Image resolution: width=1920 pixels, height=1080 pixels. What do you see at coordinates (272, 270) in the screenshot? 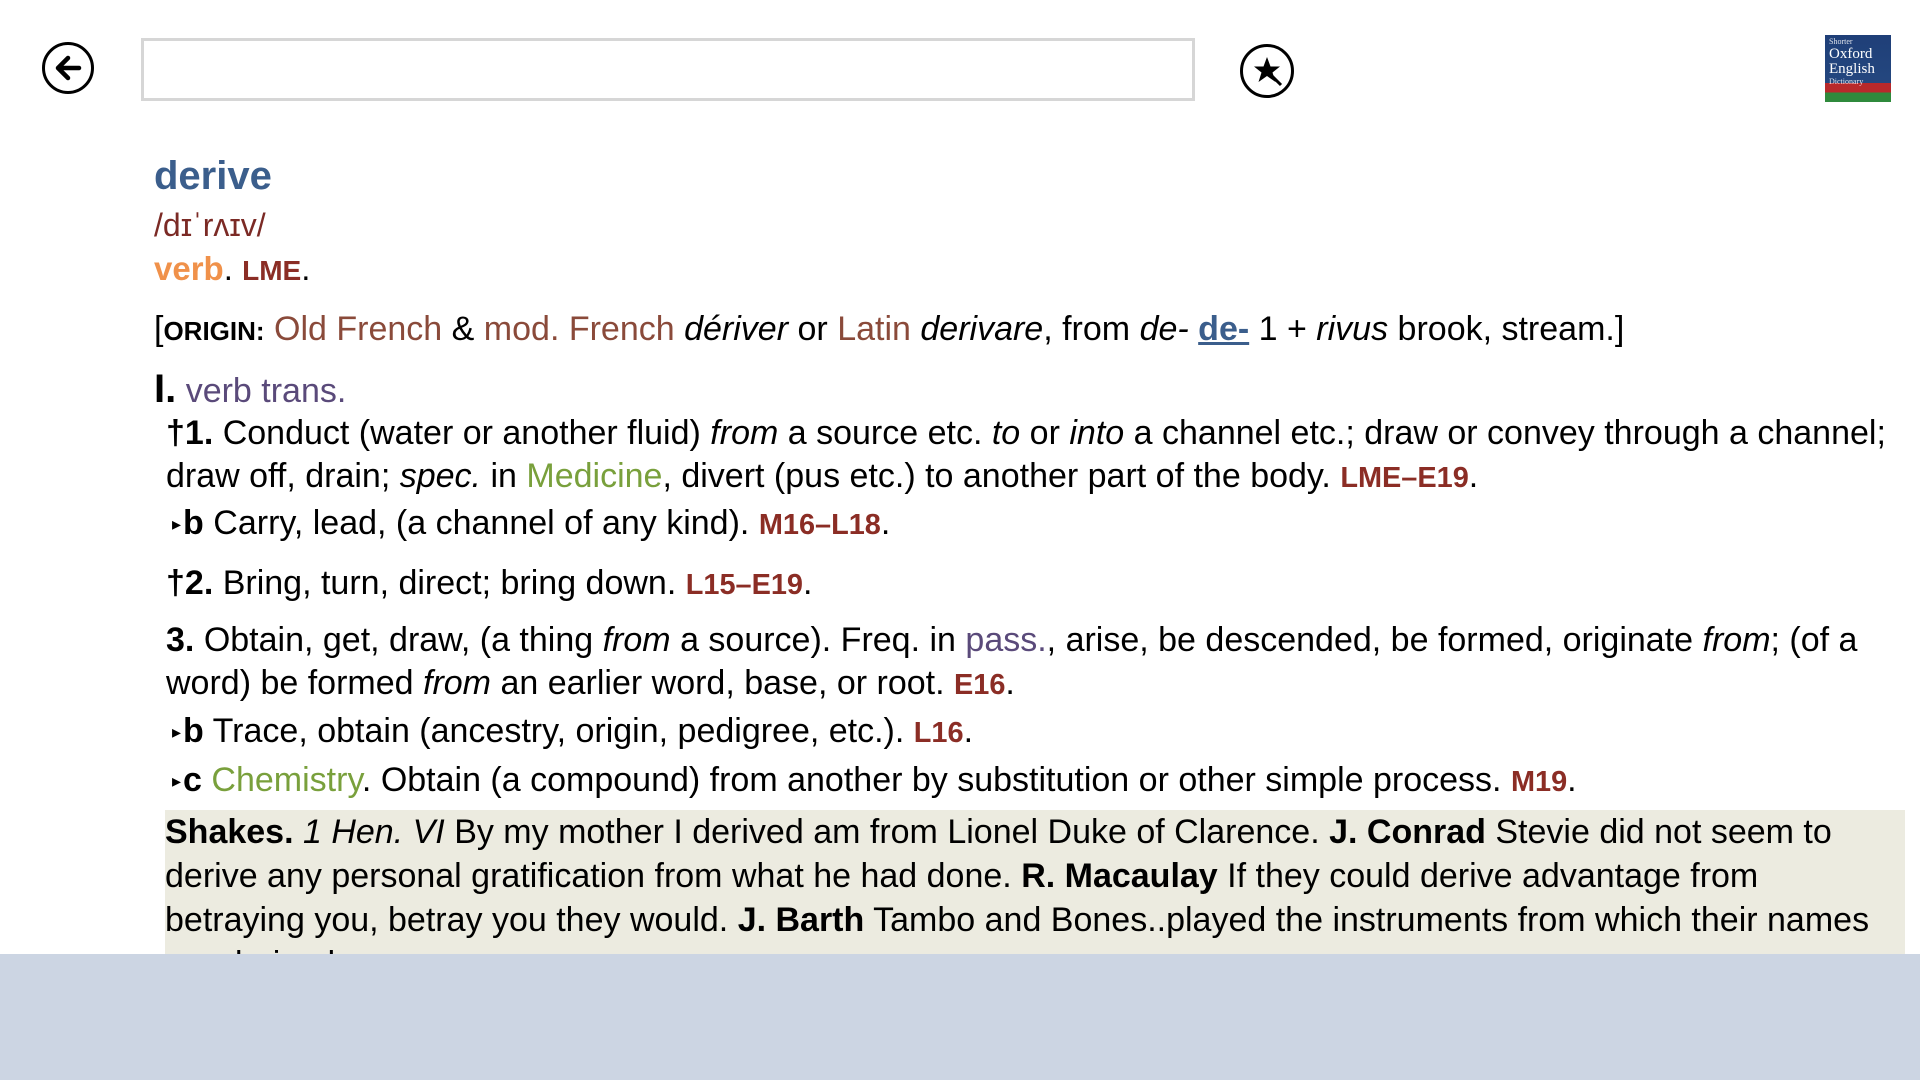
I see `pos-date: LME` at bounding box center [272, 270].